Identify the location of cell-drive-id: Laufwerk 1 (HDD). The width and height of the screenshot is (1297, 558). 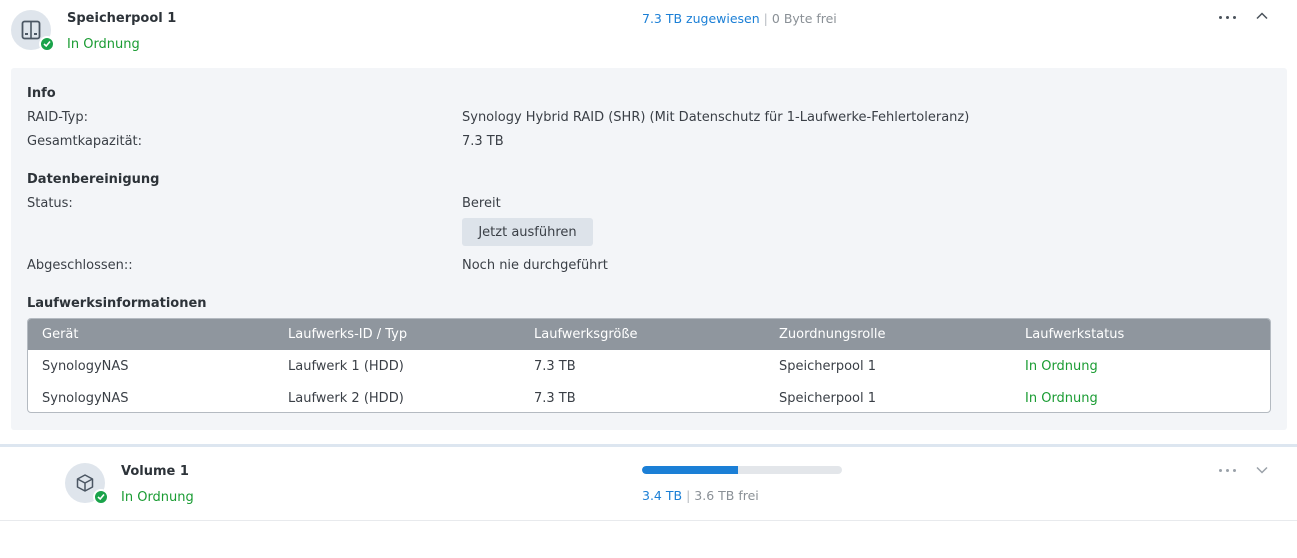
(346, 366).